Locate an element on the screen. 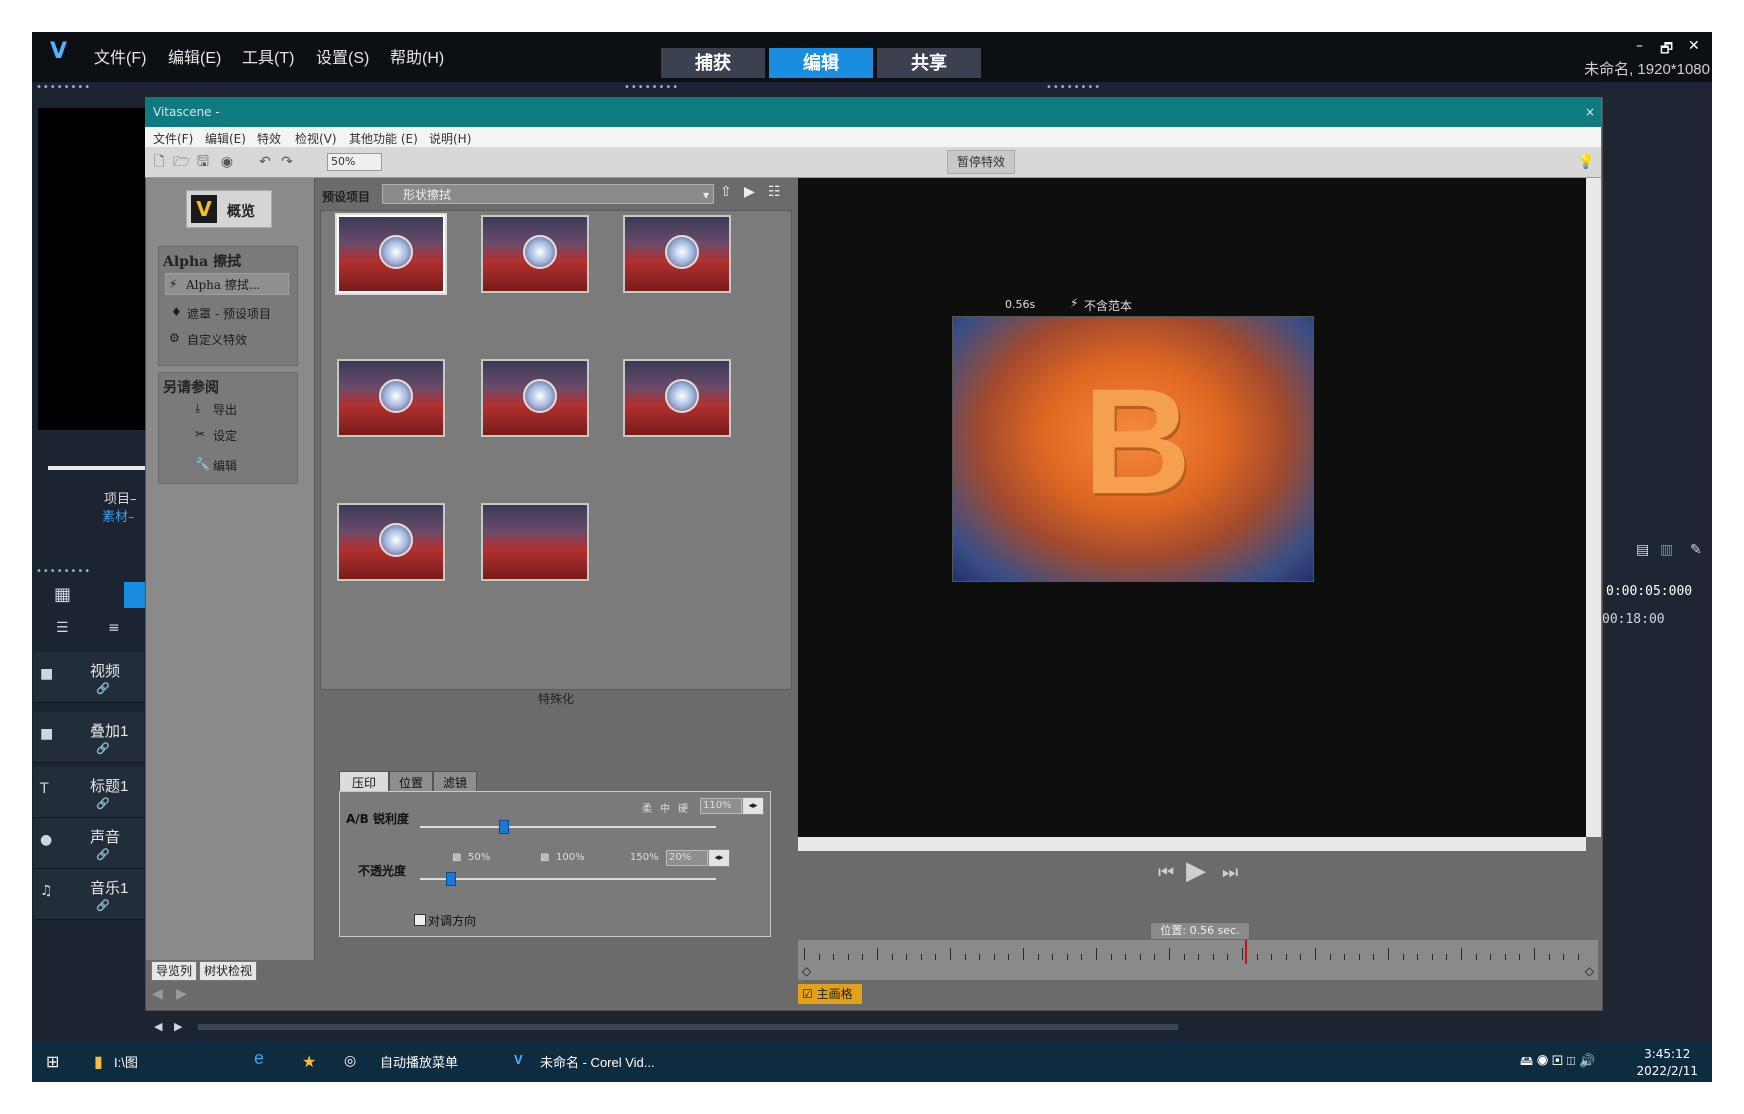 The height and width of the screenshot is (1114, 1744). taskbar-explorer: I:\图 is located at coordinates (126, 1061).